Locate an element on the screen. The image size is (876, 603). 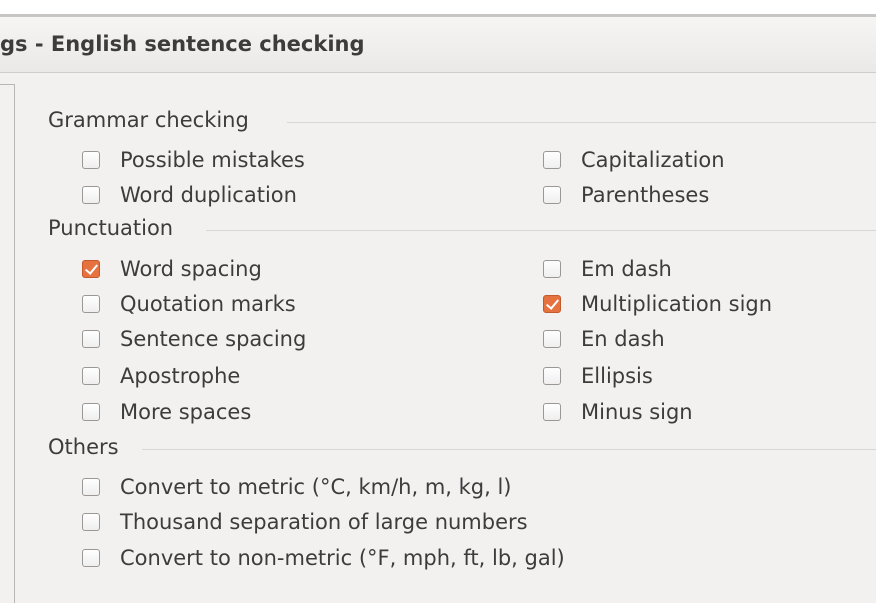
window-top-strip is located at coordinates (438, 7).